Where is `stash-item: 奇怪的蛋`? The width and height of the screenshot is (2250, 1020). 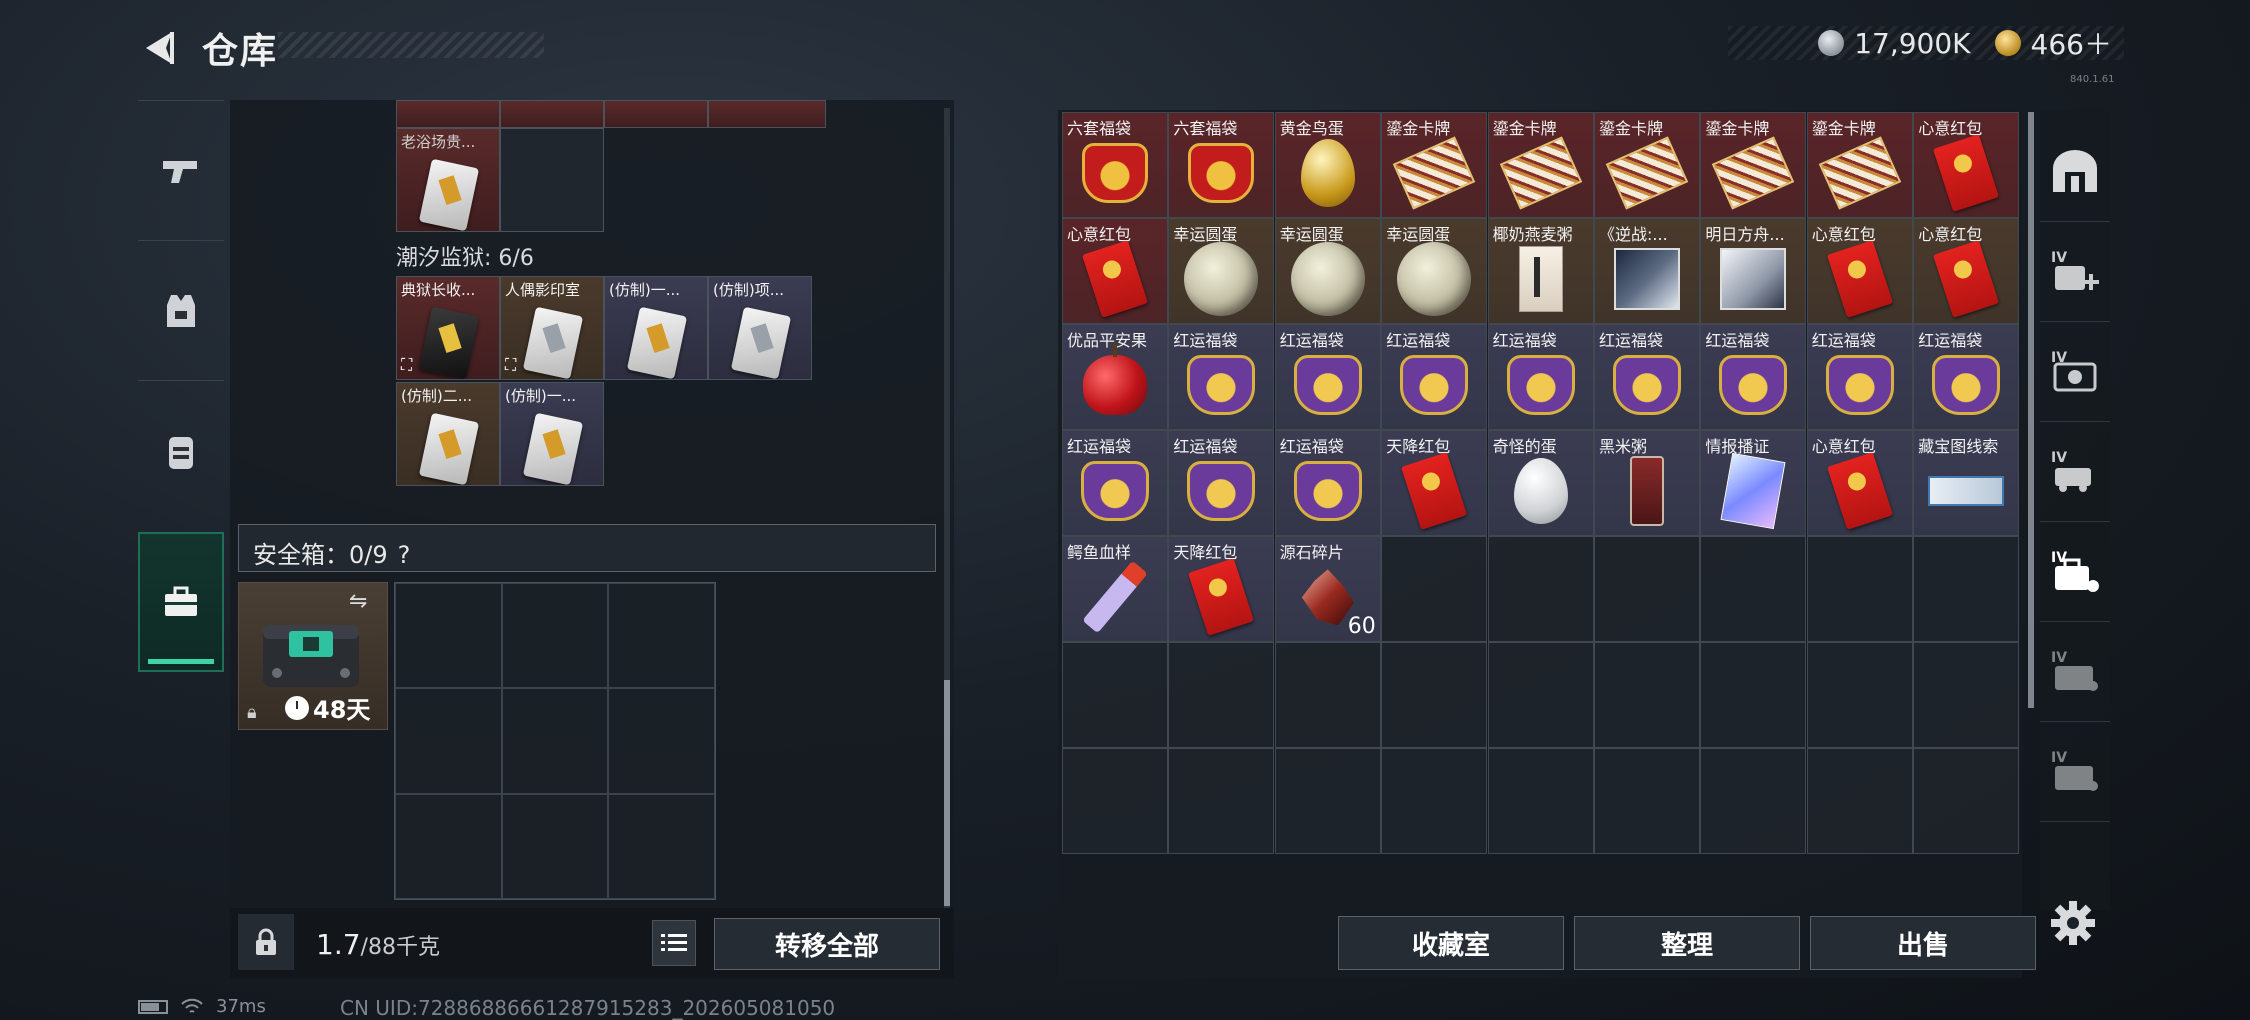
stash-item: 奇怪的蛋 is located at coordinates (1540, 483).